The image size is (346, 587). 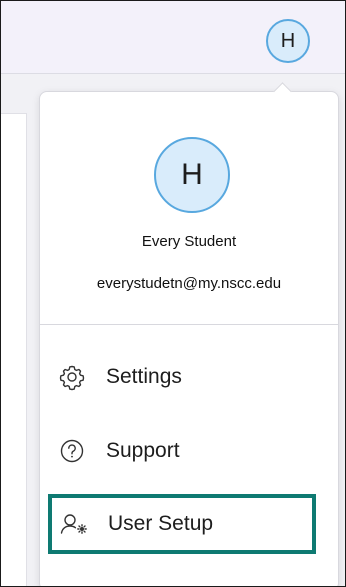 I want to click on profile-avatar-initial: H, so click(x=192, y=174).